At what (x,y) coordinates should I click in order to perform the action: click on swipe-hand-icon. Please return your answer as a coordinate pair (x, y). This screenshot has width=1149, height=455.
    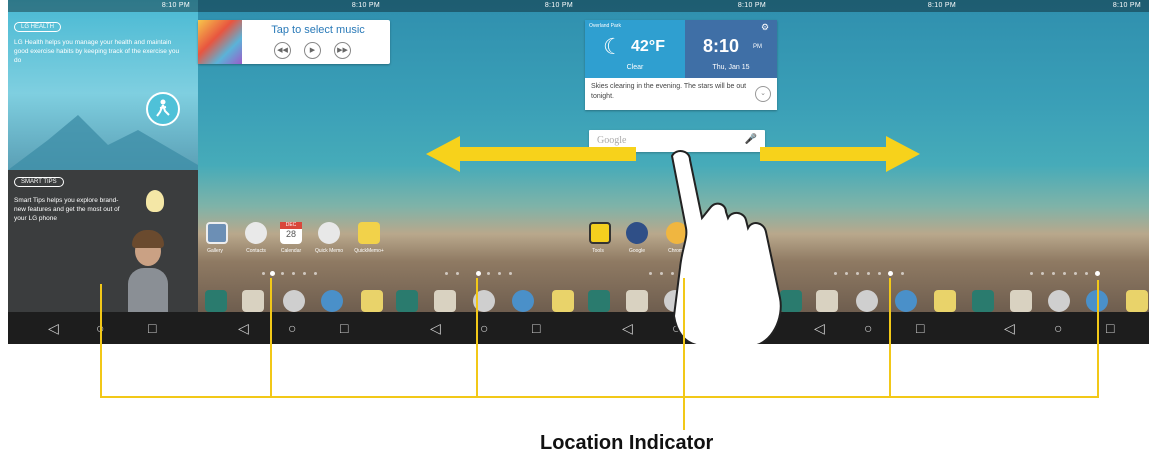
    Looking at the image, I should click on (726, 247).